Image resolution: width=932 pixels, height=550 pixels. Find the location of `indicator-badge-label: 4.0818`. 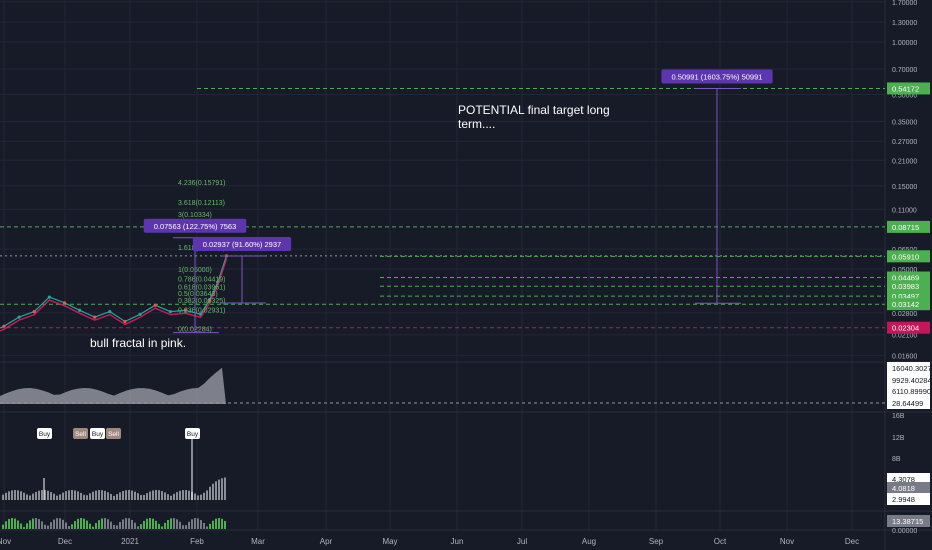

indicator-badge-label: 4.0818 is located at coordinates (903, 488).